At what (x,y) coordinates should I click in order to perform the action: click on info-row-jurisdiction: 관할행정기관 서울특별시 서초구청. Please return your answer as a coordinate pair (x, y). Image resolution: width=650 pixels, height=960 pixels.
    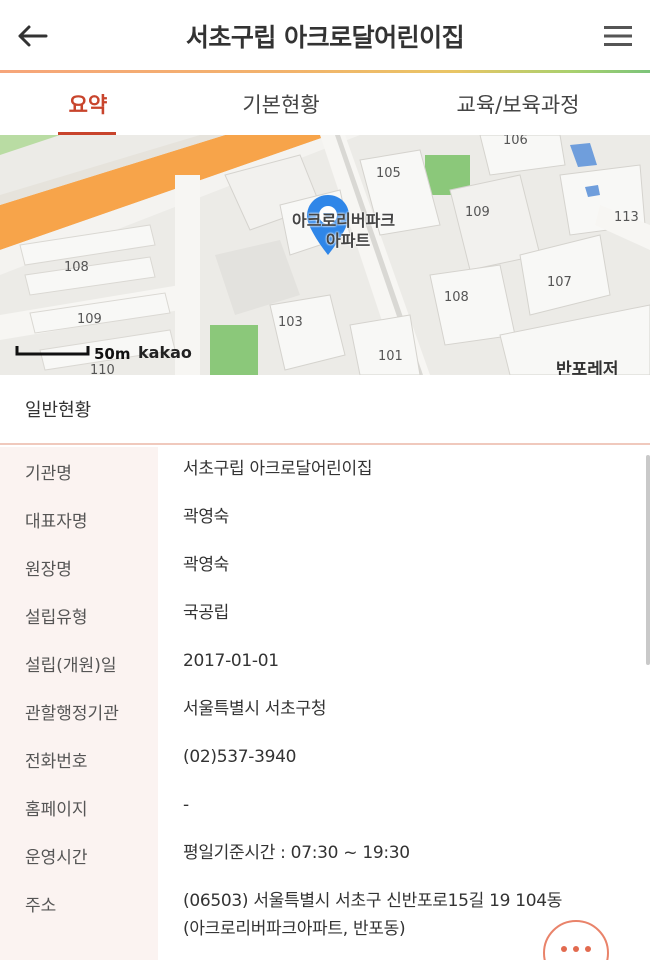
    Looking at the image, I should click on (325, 711).